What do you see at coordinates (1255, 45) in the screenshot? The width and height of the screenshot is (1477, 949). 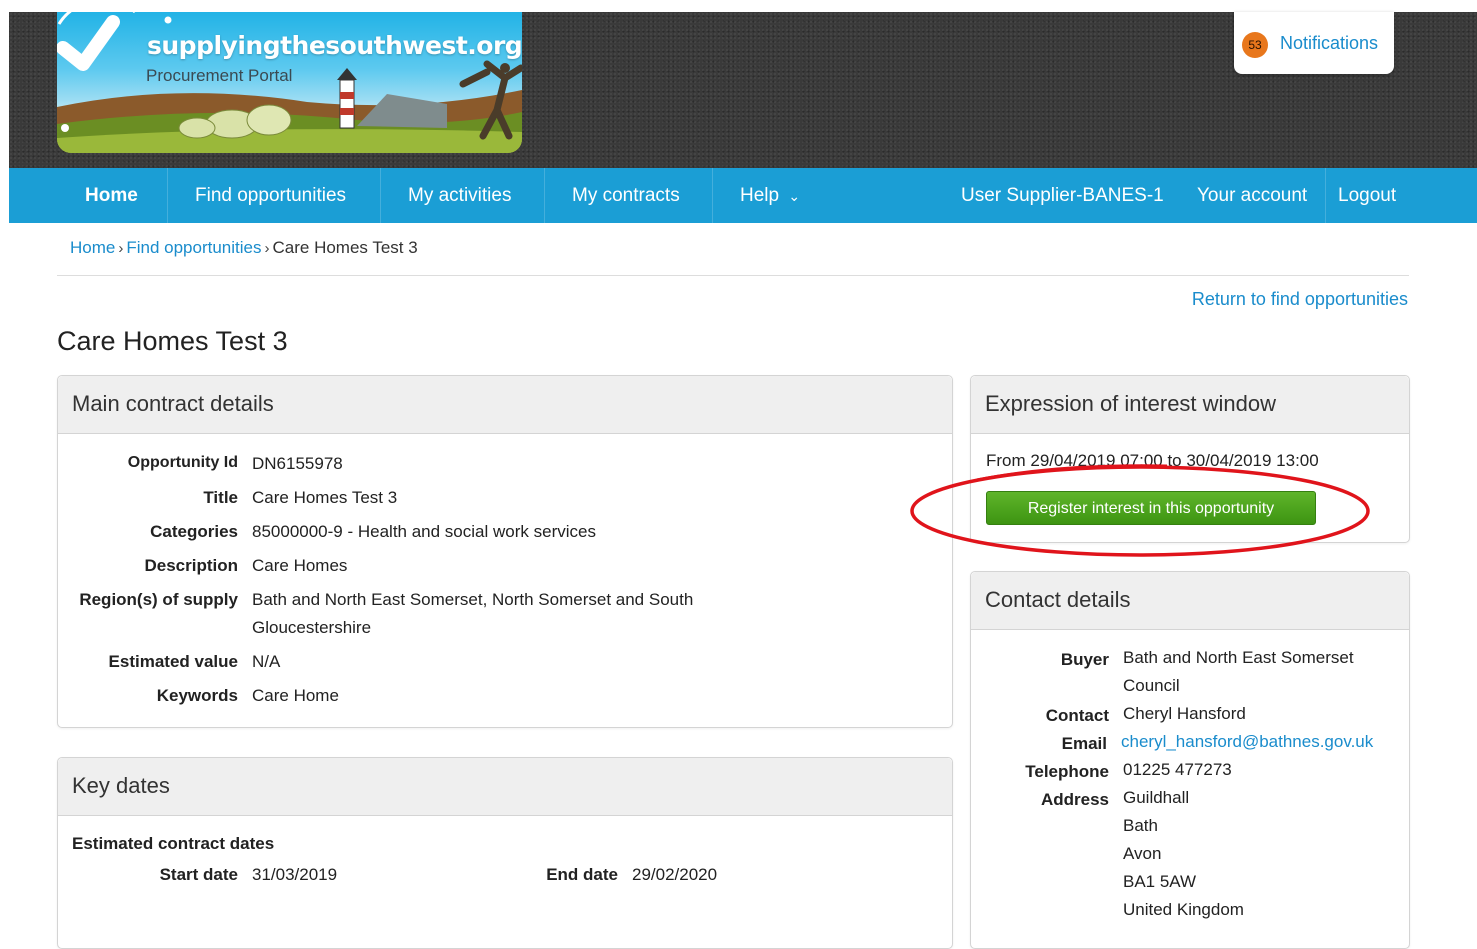 I see `notifications-count-badge: 53` at bounding box center [1255, 45].